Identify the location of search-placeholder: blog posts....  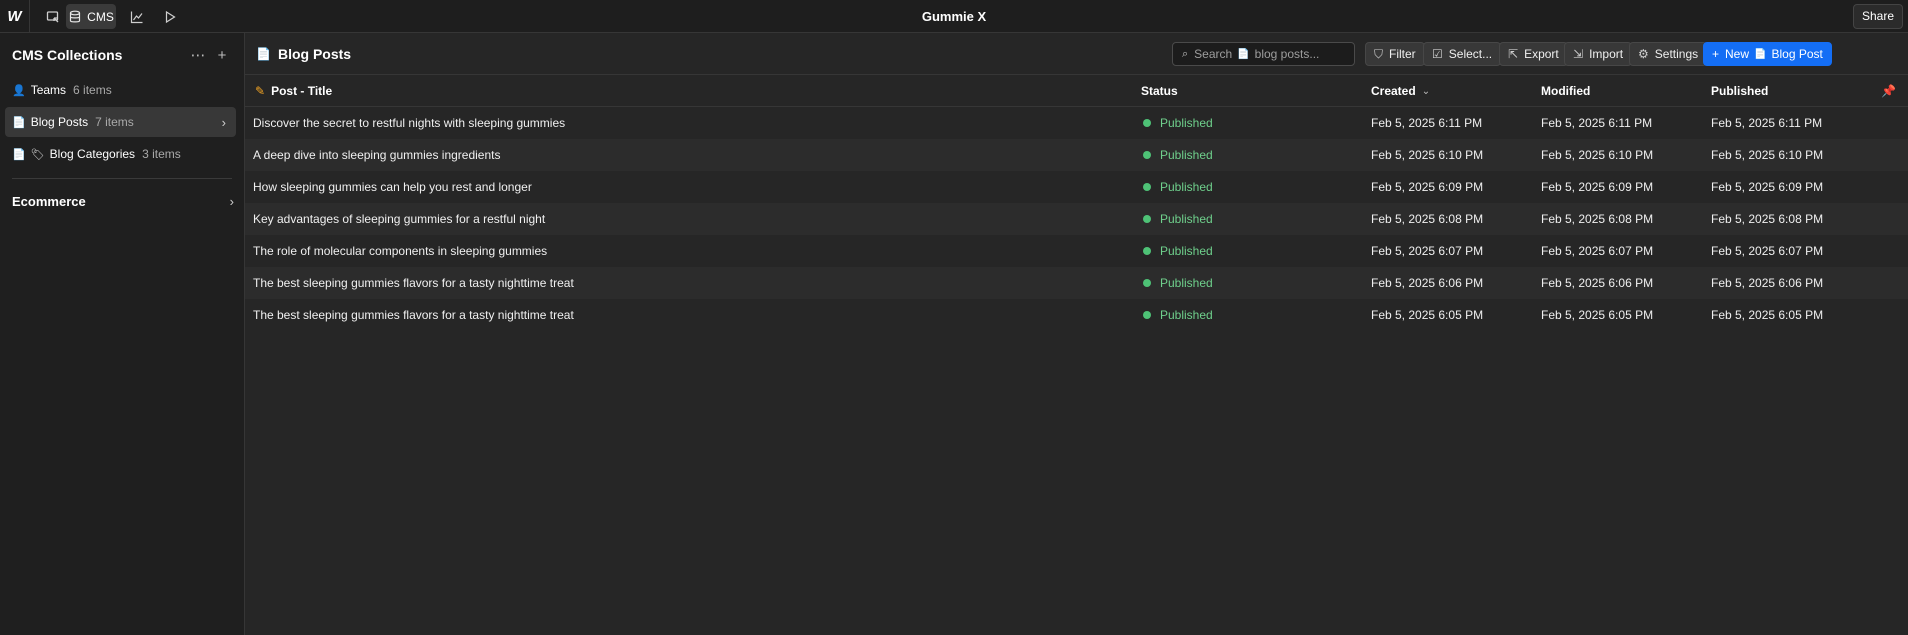
(1287, 54).